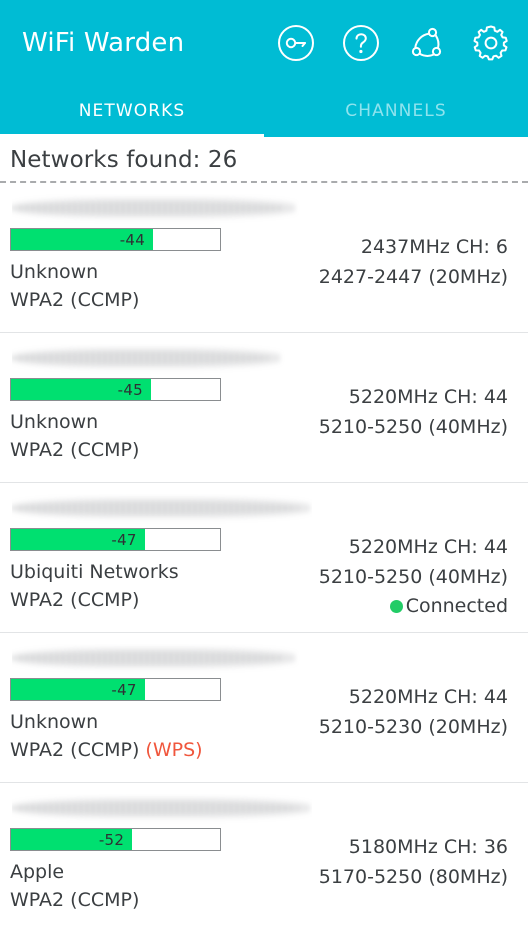  I want to click on share-icon, so click(426, 43).